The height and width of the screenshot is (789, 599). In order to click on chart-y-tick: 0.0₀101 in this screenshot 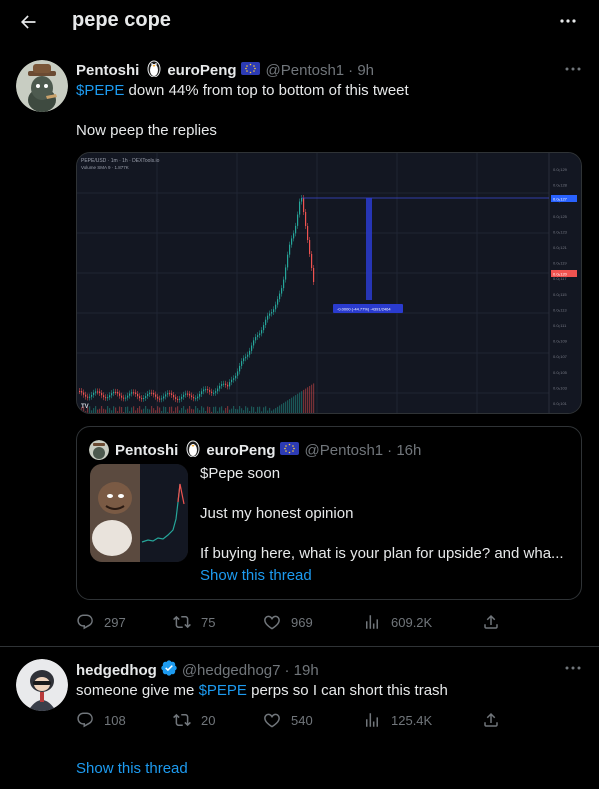, I will do `click(560, 403)`.